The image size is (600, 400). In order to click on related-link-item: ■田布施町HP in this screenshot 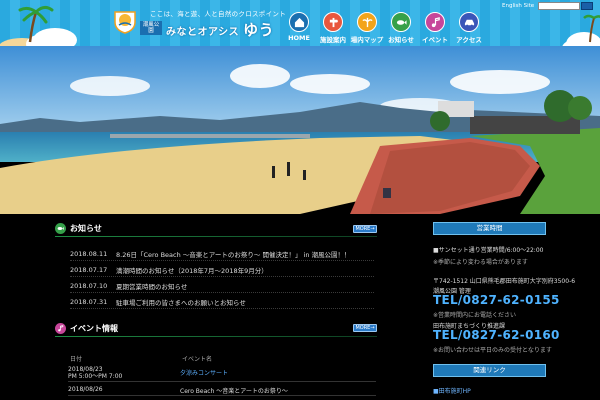, I will do `click(452, 390)`.